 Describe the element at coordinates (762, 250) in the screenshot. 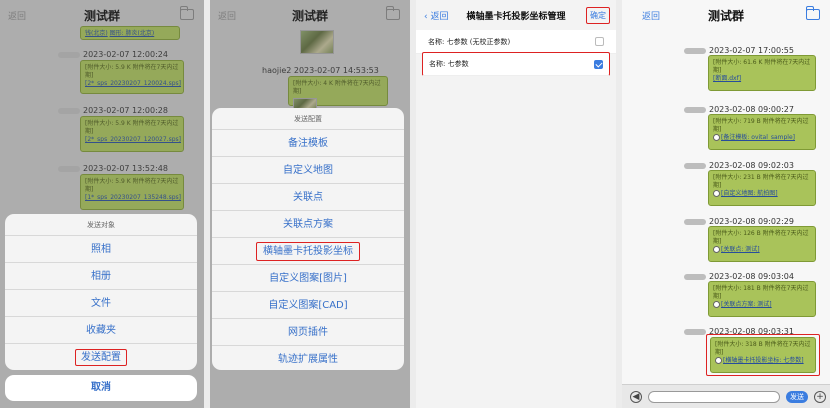

I see `attachment-link: [关联点: 测试]` at that location.